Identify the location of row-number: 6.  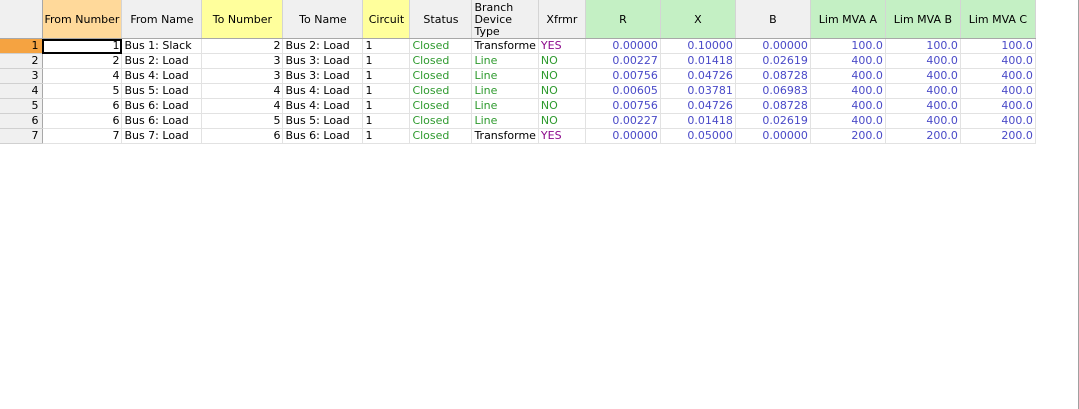
(21, 121).